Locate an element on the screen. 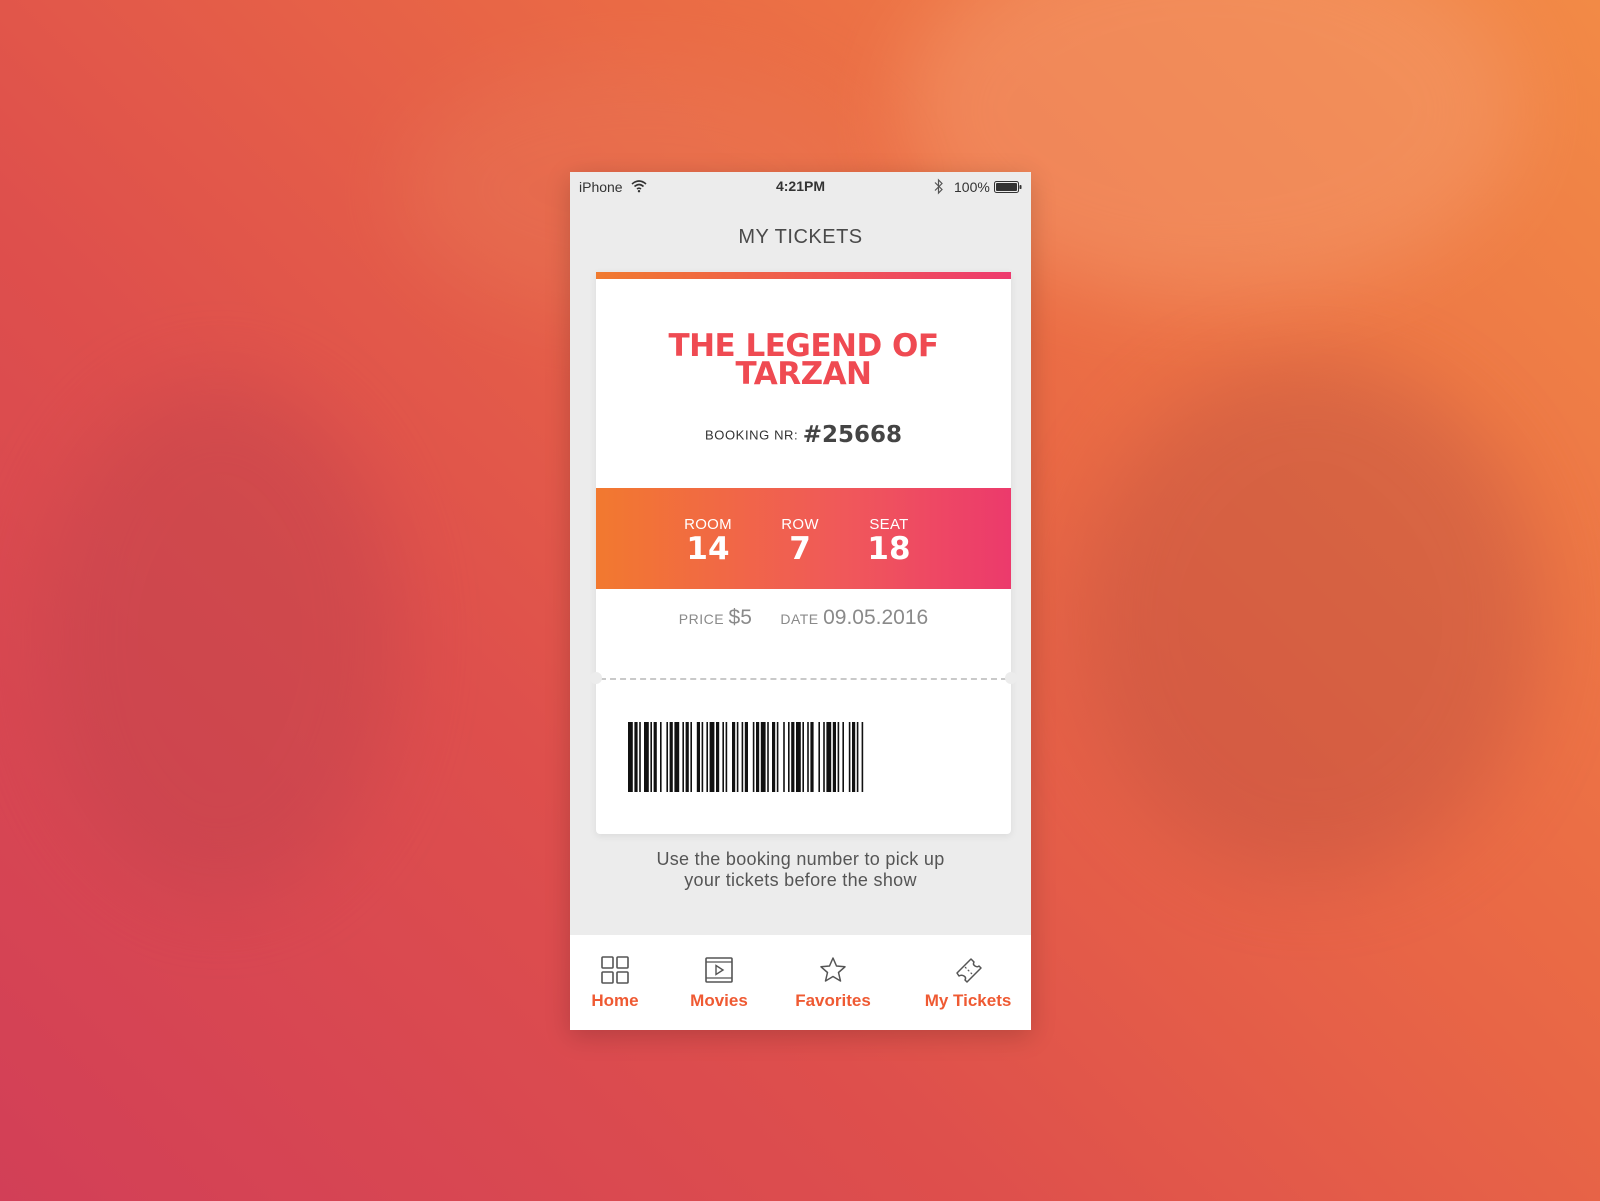 This screenshot has width=1600, height=1201. barcode-graphic is located at coordinates (746, 757).